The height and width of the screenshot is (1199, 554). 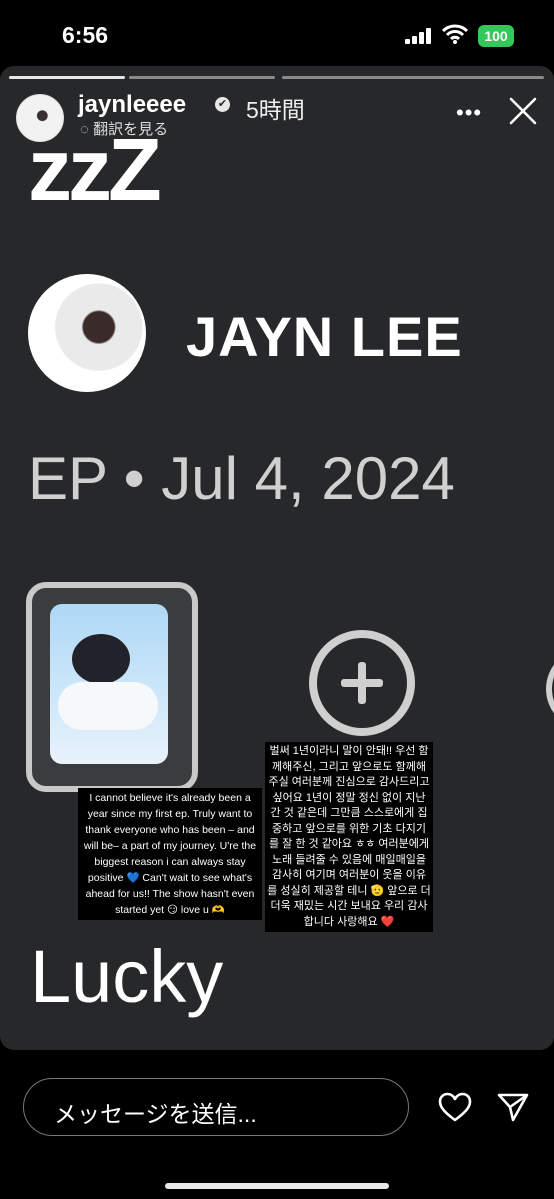 What do you see at coordinates (108, 706) in the screenshot?
I see `cover-pillow` at bounding box center [108, 706].